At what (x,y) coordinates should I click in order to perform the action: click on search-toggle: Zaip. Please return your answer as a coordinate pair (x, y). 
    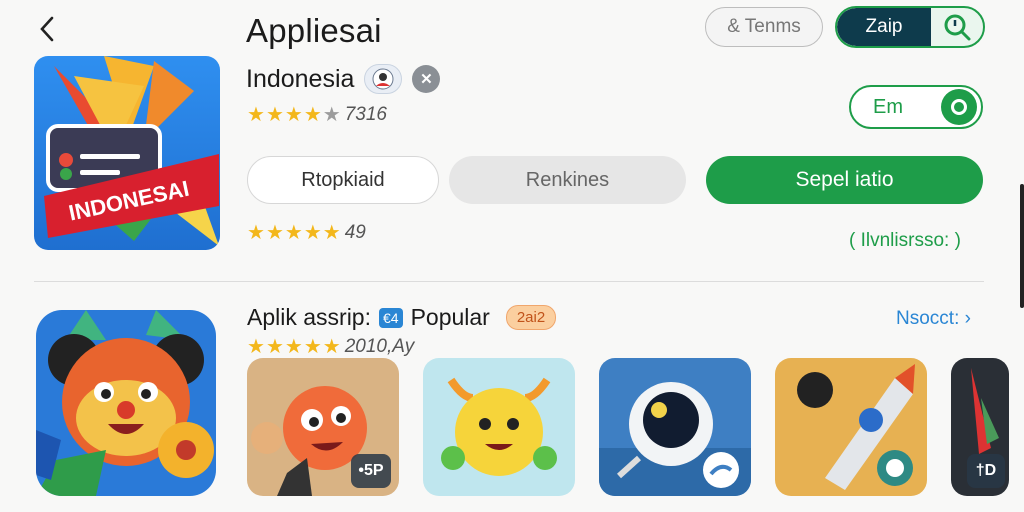
    Looking at the image, I should click on (910, 27).